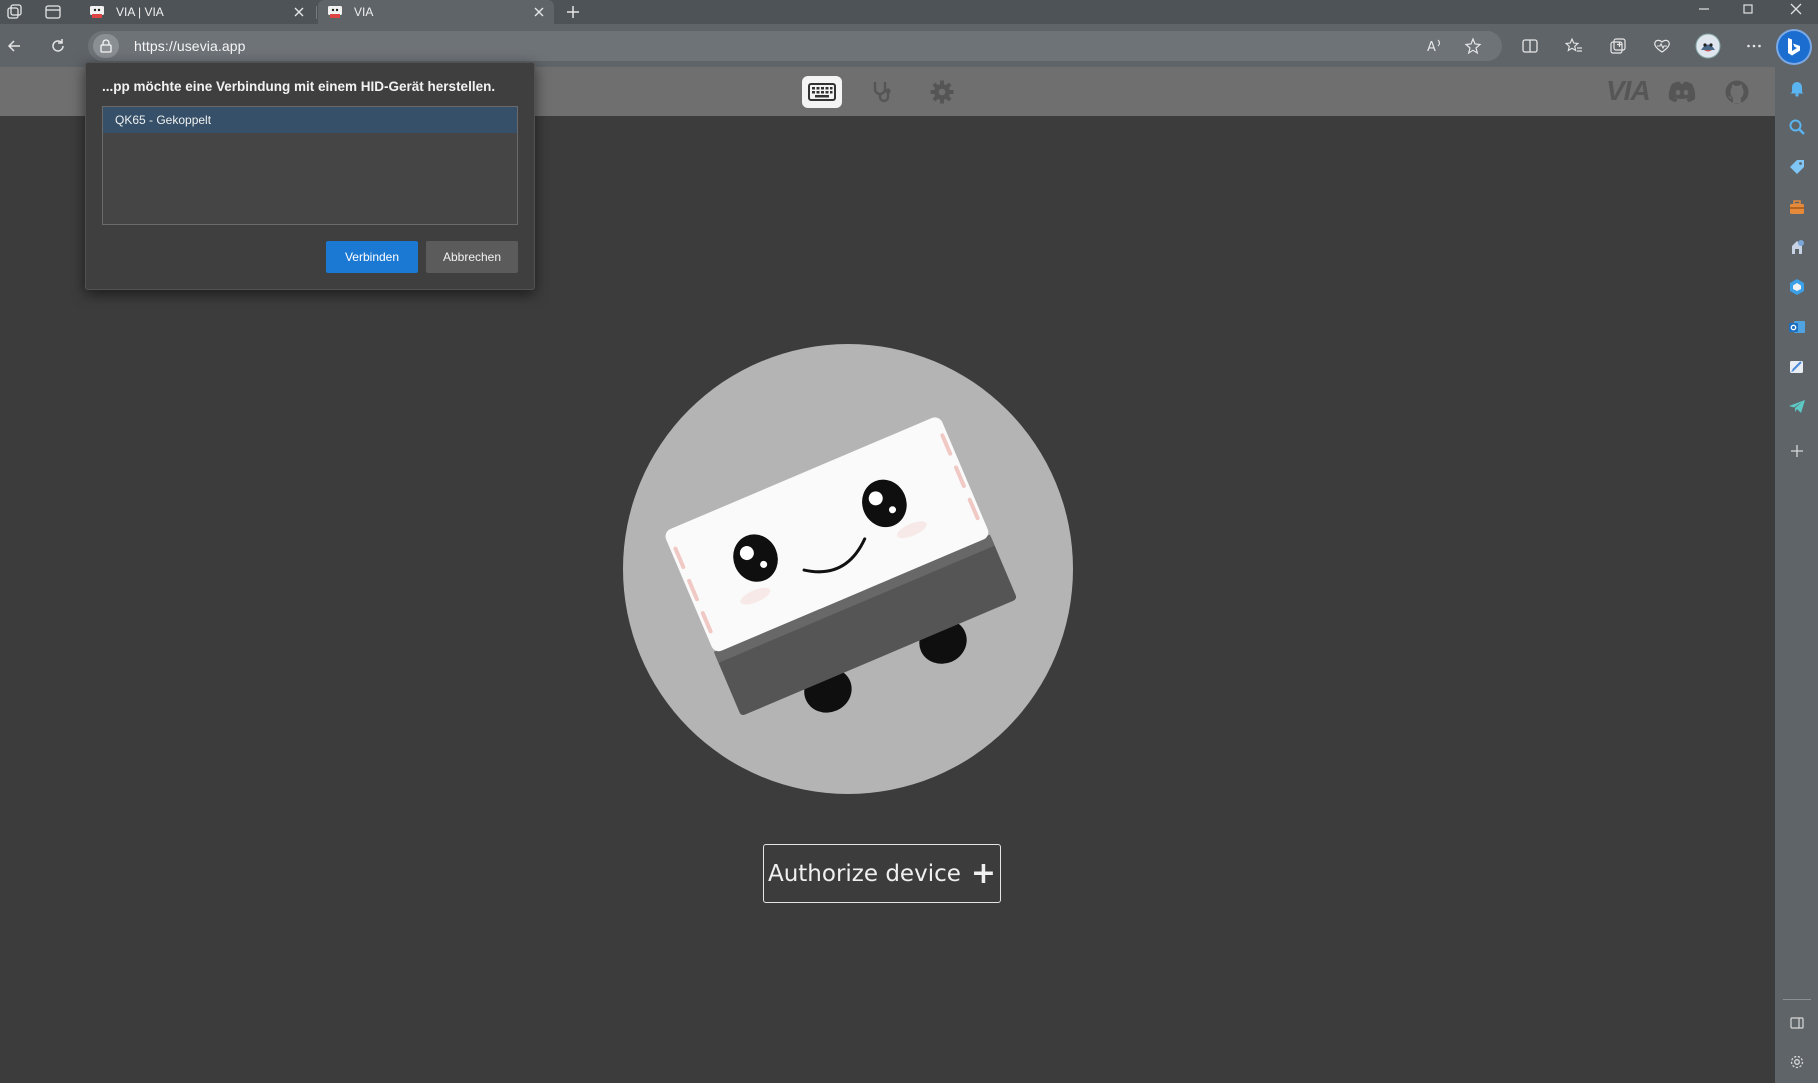 The width and height of the screenshot is (1818, 1083). Describe the element at coordinates (1682, 92) in the screenshot. I see `discord-icon` at that location.